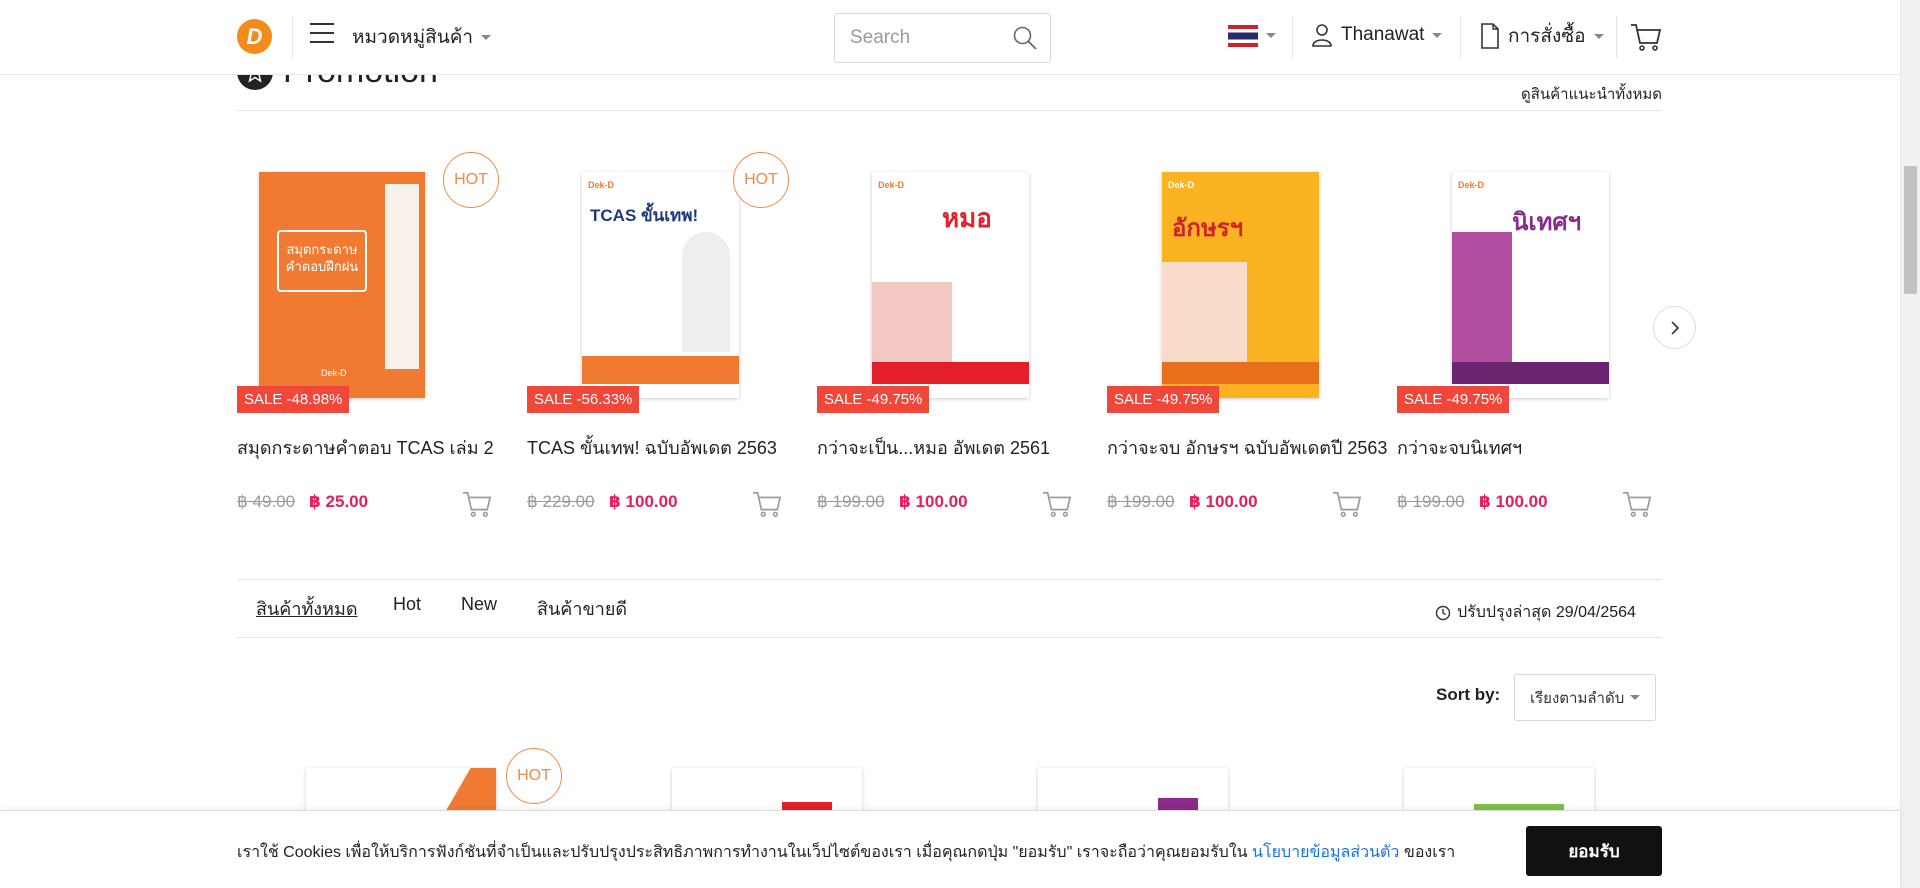 This screenshot has height=888, width=1920. I want to click on sort-select: เรียงตามลำดับ, so click(1585, 697).